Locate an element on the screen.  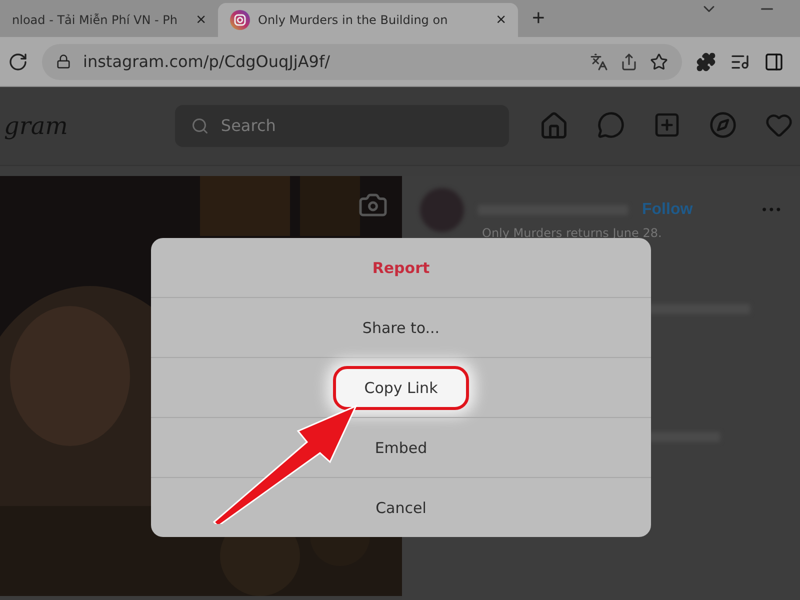
search-icon is located at coordinates (199, 125).